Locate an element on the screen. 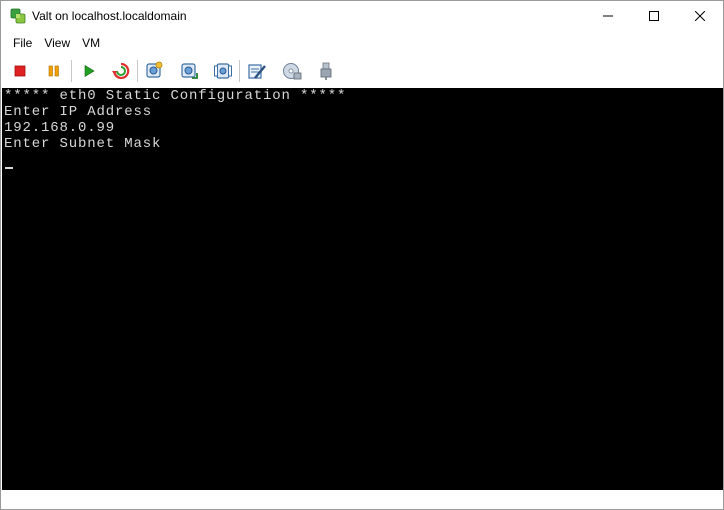 This screenshot has width=724, height=510. toolbar is located at coordinates (362, 71).